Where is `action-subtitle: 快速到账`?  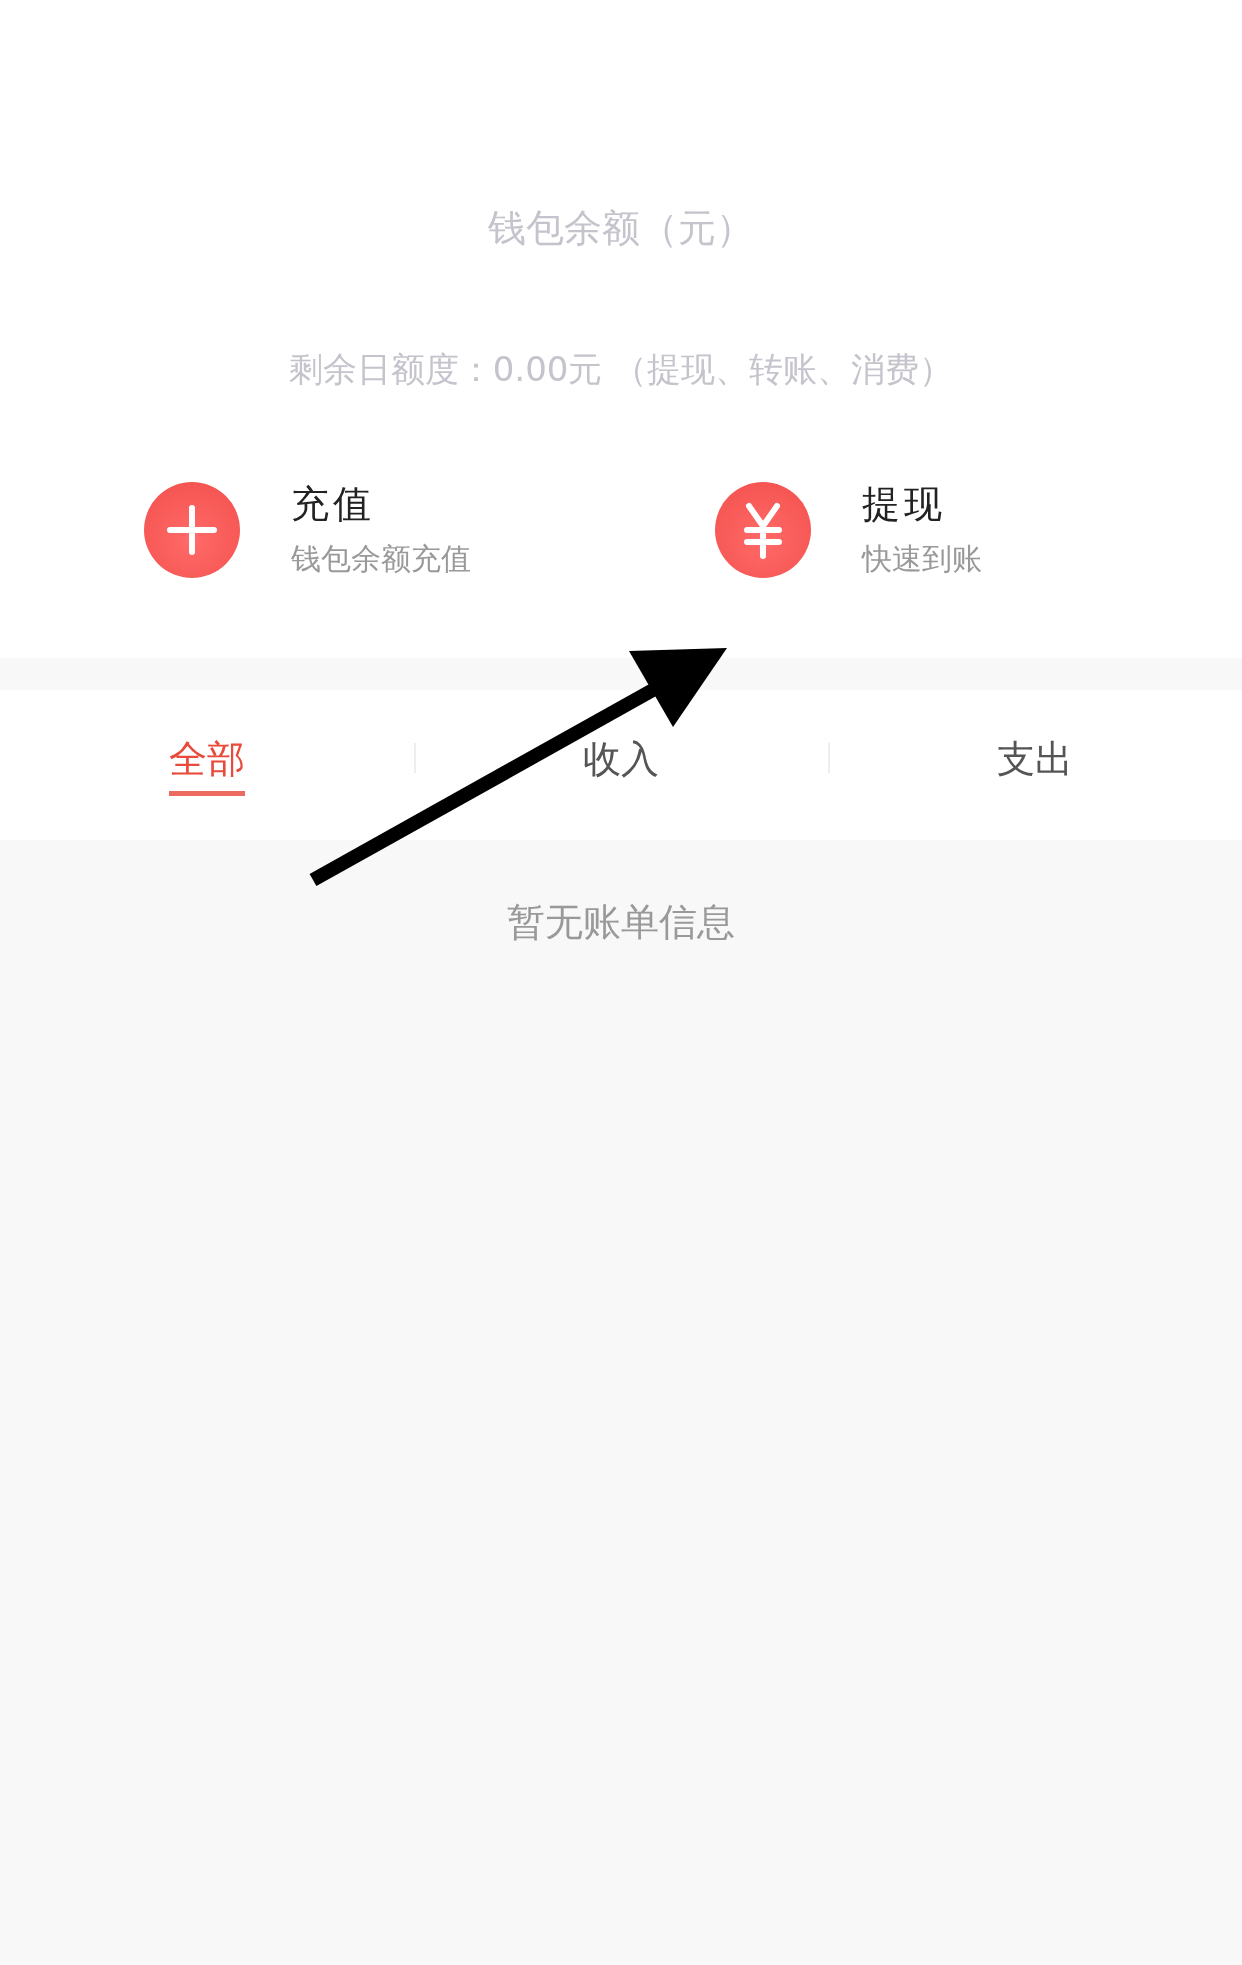 action-subtitle: 快速到账 is located at coordinates (922, 559).